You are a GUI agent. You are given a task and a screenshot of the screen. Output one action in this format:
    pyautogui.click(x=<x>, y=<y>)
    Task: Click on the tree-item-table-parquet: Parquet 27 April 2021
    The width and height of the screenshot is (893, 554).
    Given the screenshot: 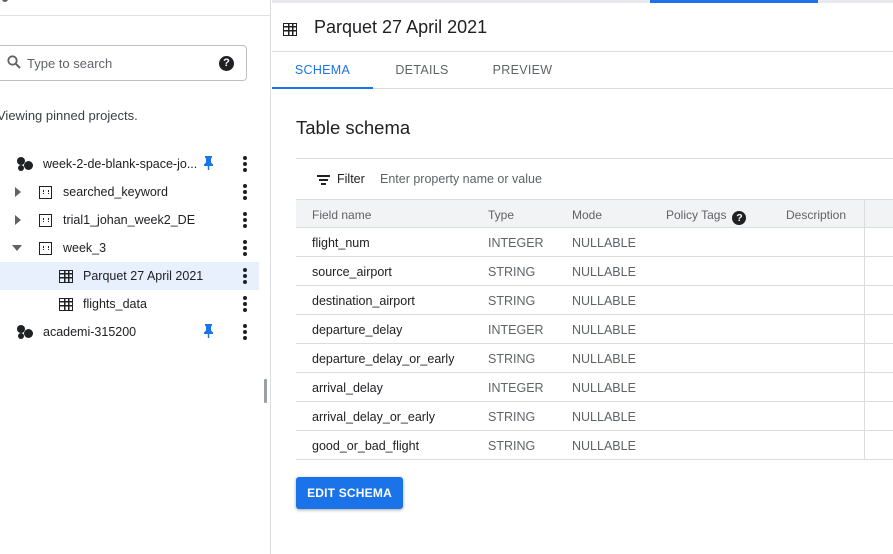 What is the action you would take?
    pyautogui.click(x=129, y=276)
    